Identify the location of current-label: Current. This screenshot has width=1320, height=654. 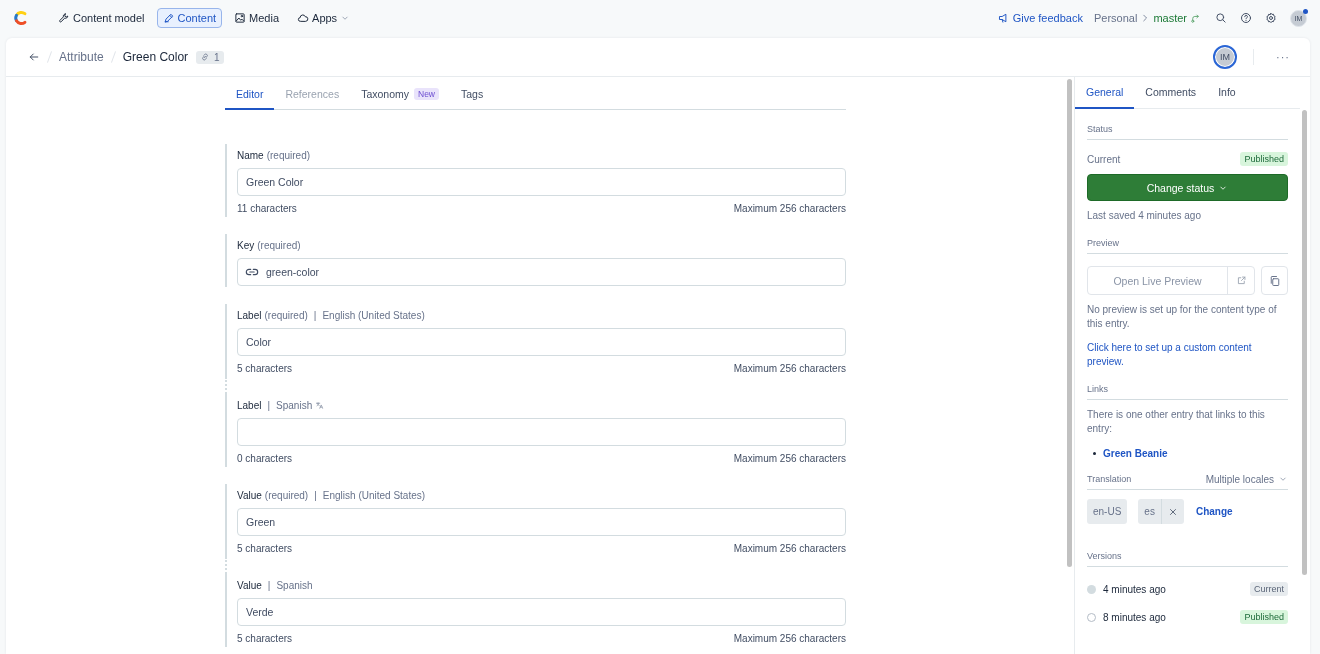
(1104, 159).